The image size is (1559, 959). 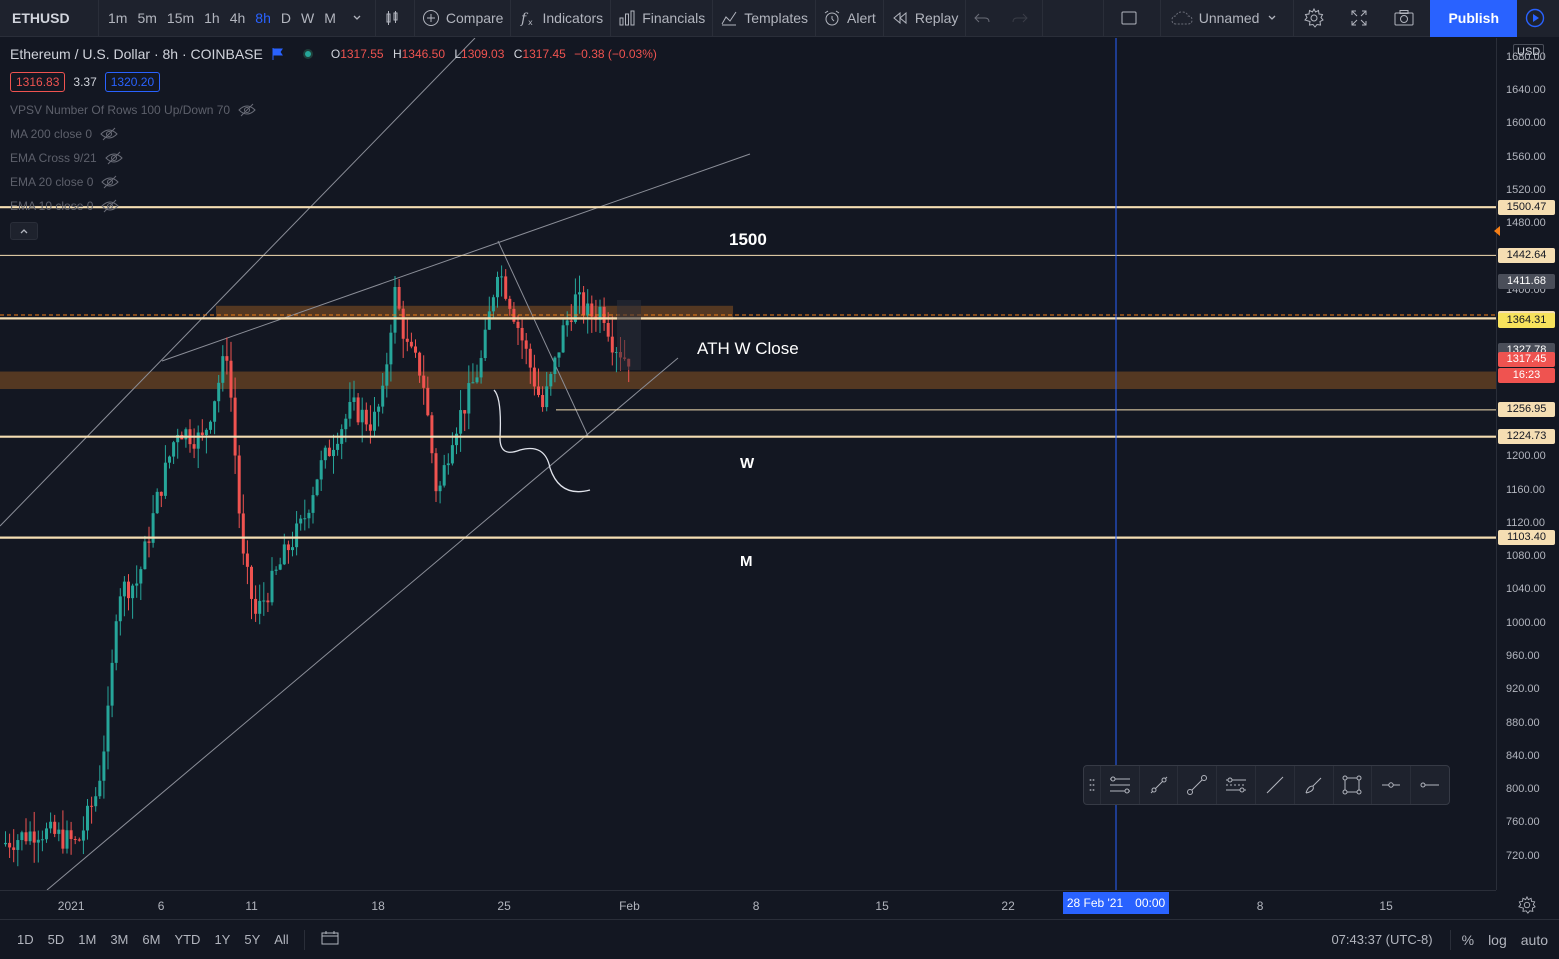 I want to click on plus-circle-icon, so click(x=430, y=18).